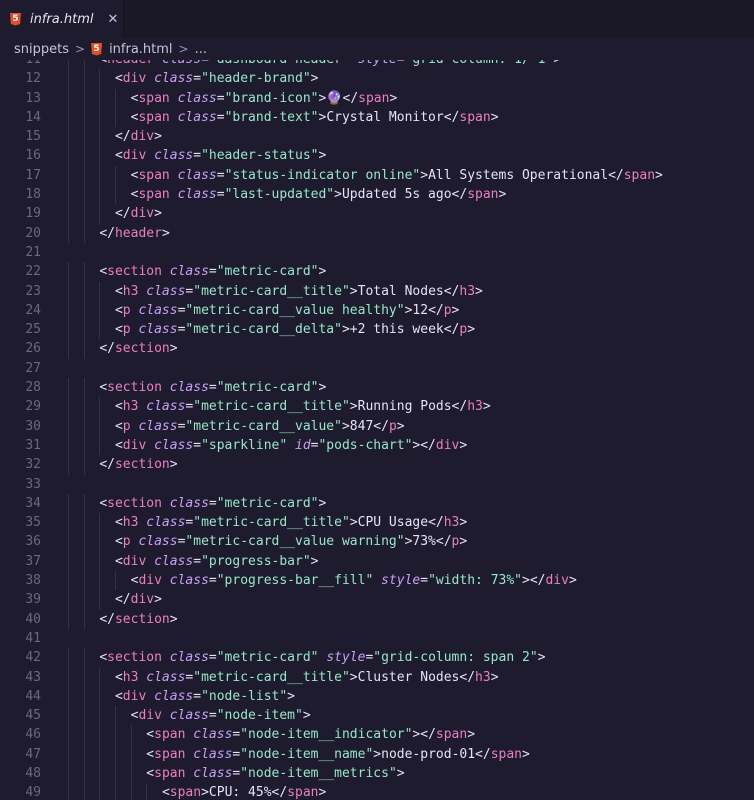 The width and height of the screenshot is (754, 800). I want to click on token-str: "status-indicator online", so click(322, 175).